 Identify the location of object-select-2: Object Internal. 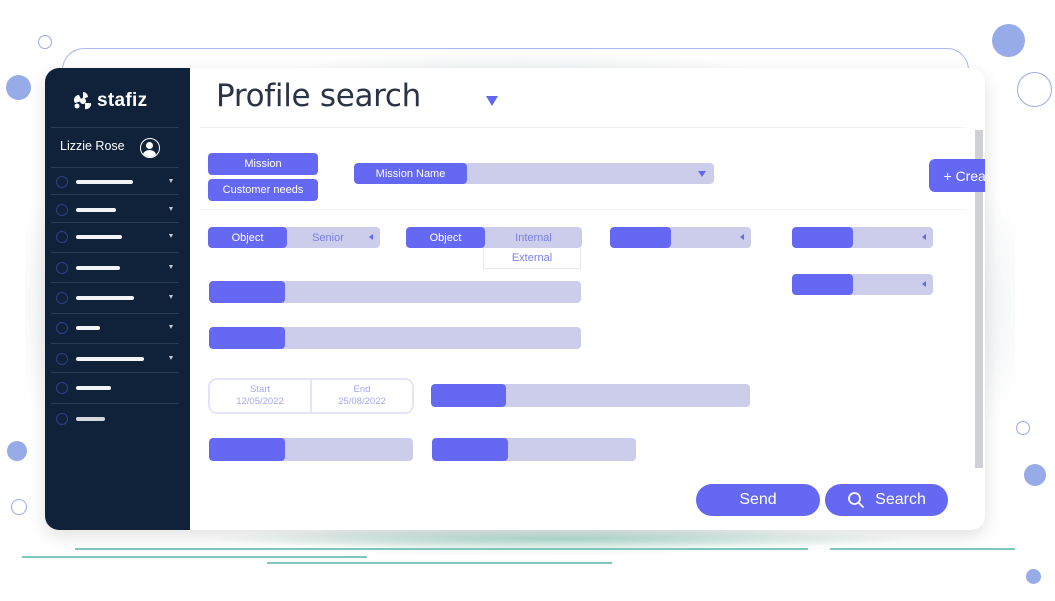
(494, 237).